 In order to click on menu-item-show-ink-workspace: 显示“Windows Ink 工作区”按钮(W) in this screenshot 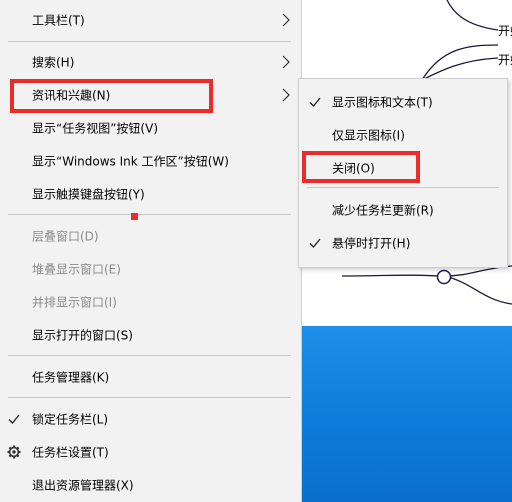, I will do `click(150, 161)`.